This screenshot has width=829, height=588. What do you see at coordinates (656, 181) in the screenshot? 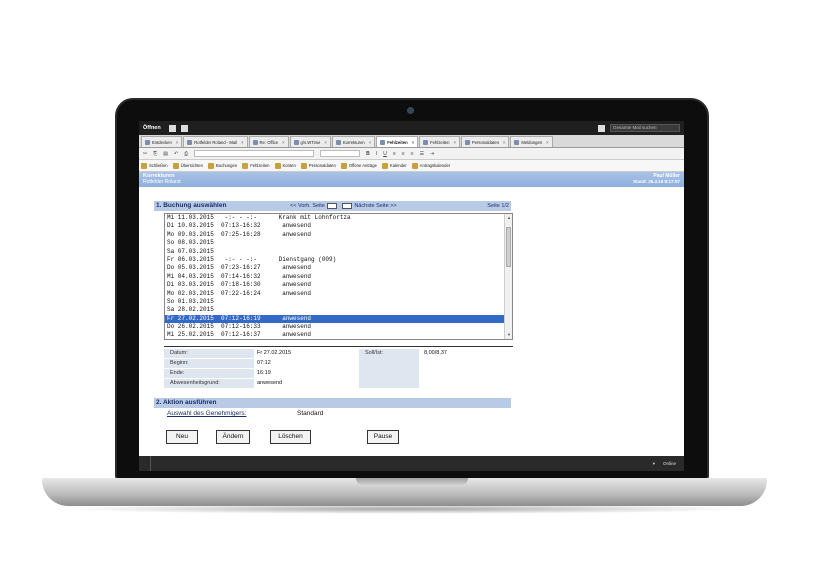
I see `stand-timestamp: Stand: 25.3.15 8:17:07` at bounding box center [656, 181].